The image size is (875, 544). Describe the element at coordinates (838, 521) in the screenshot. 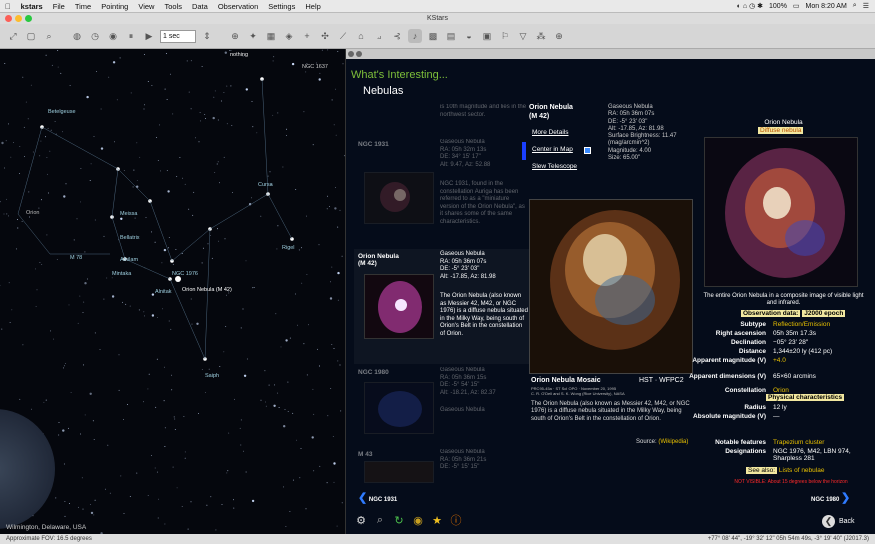

I see `back-button: ❮ Back` at that location.